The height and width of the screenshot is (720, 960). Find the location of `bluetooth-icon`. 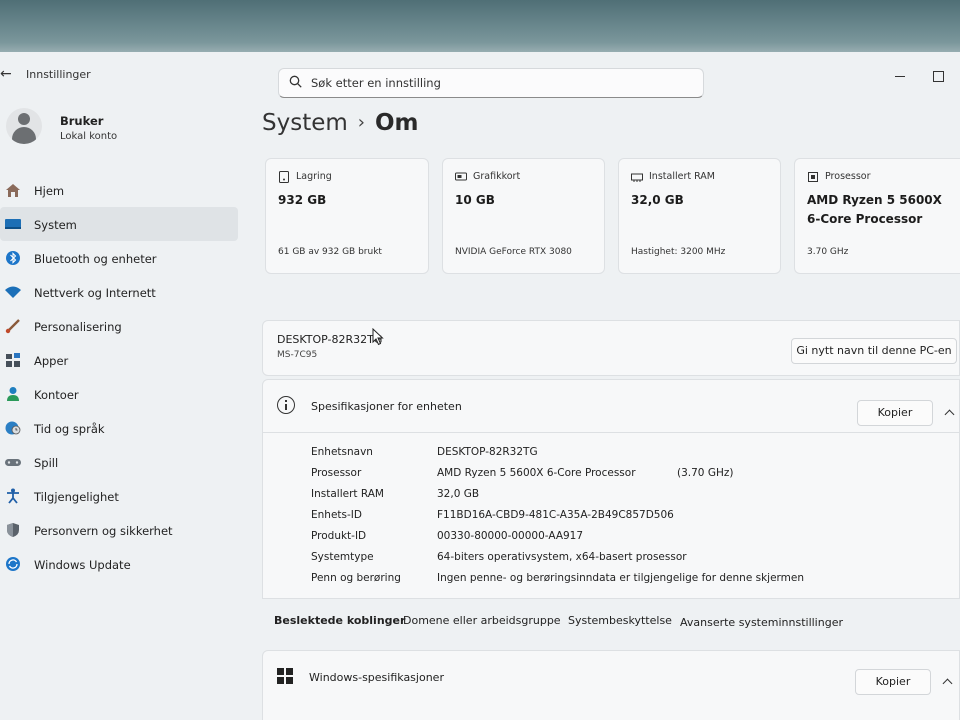

bluetooth-icon is located at coordinates (13, 258).